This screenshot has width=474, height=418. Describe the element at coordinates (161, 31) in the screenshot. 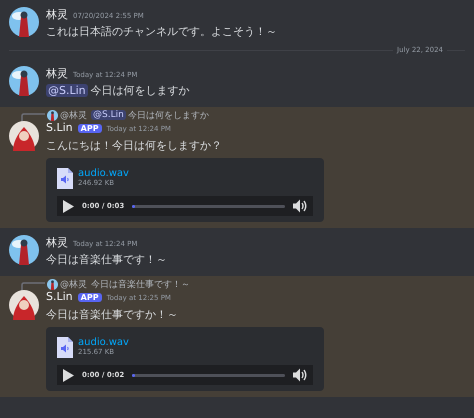

I see `message-text: これは日本語のチャンネルです。よこそう！～` at that location.